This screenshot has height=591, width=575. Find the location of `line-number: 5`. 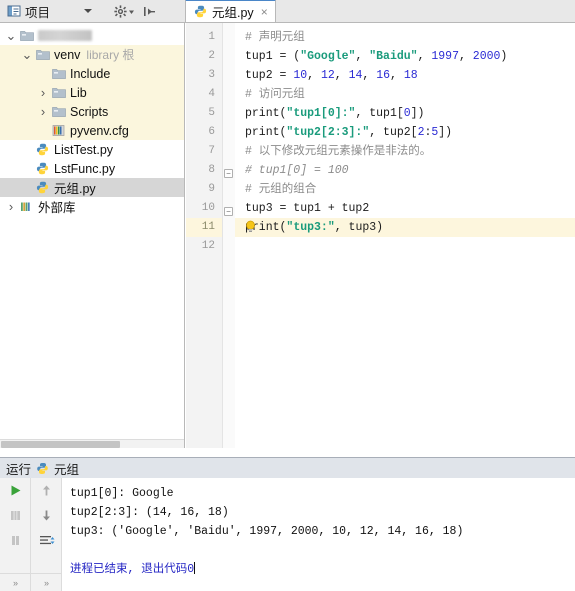

line-number: 5 is located at coordinates (211, 113).